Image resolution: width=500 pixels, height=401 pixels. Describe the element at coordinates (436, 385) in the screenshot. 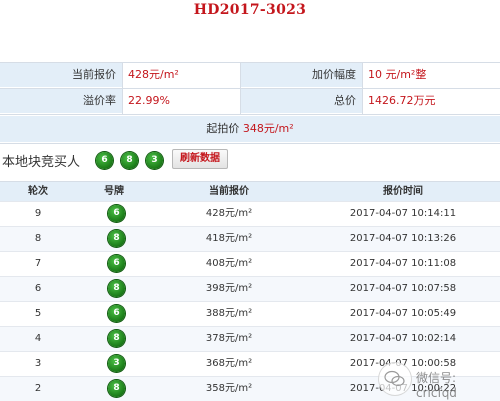

I see `watermark-text: 微信号: cricfqd` at that location.